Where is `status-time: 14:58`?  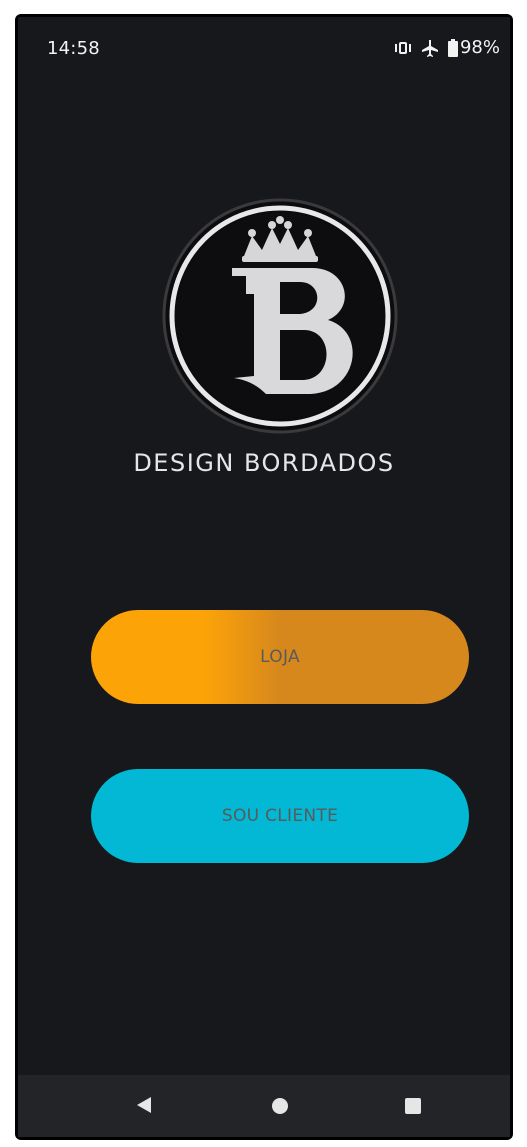 status-time: 14:58 is located at coordinates (73, 48).